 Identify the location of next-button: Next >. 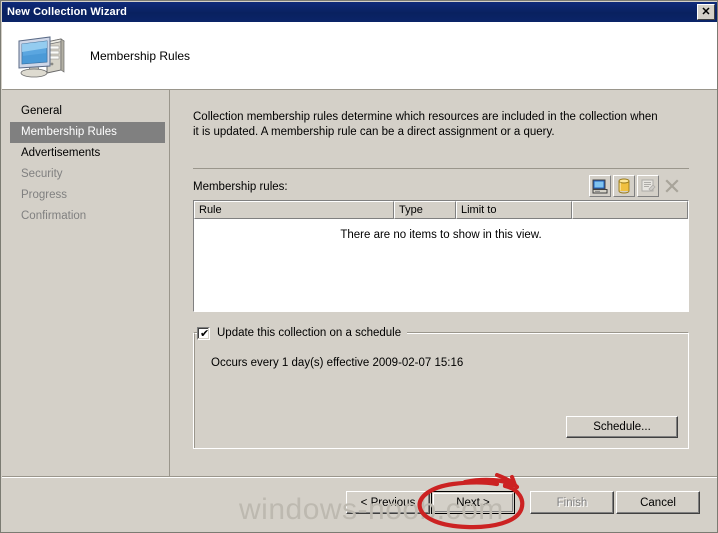
(473, 502).